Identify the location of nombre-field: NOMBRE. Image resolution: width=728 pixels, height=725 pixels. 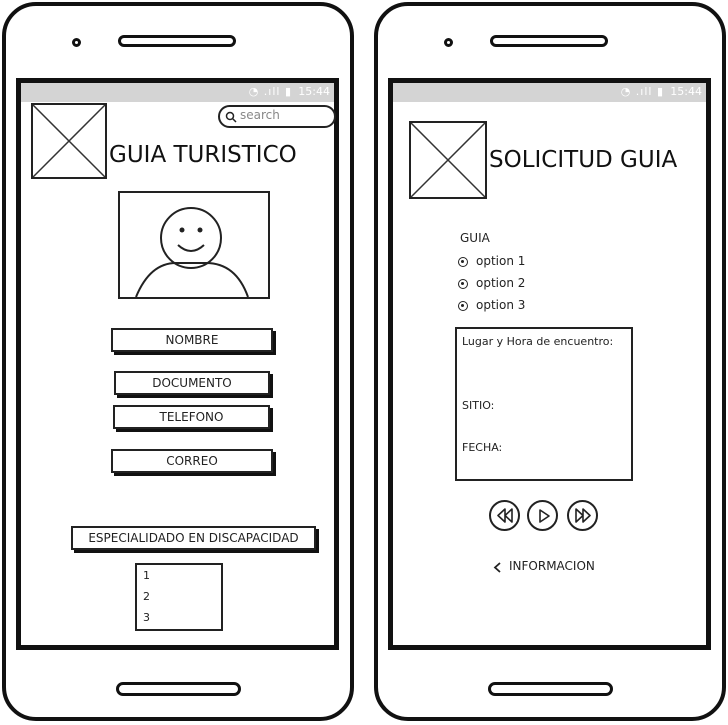
(192, 340).